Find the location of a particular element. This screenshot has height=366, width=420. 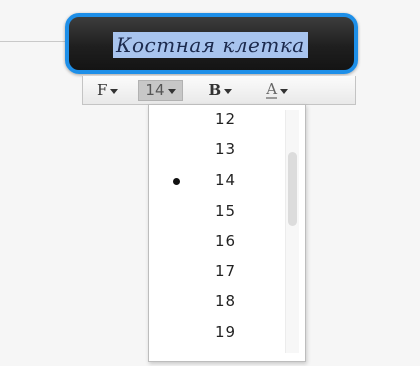

scrollbar-thumb is located at coordinates (292, 189).